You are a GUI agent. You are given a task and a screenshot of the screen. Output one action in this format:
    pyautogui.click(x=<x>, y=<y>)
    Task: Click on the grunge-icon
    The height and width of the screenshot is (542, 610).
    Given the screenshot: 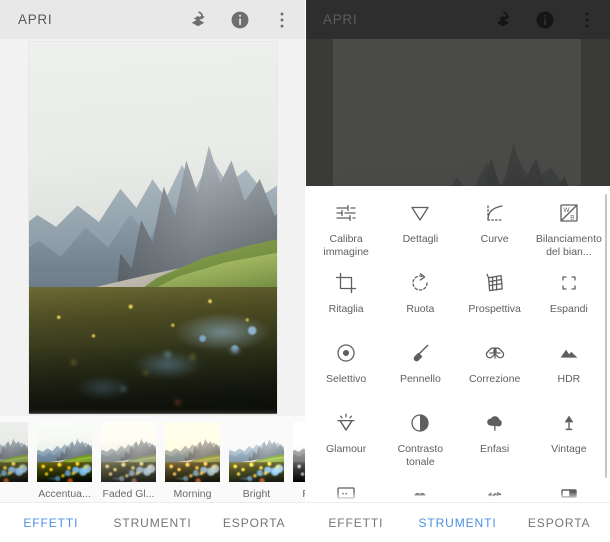 What is the action you would take?
    pyautogui.click(x=495, y=491)
    